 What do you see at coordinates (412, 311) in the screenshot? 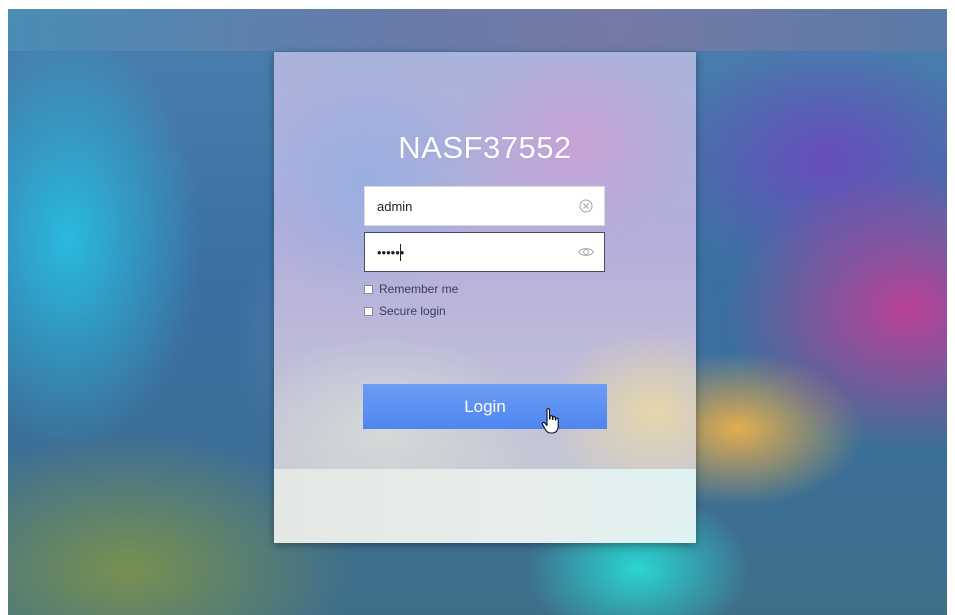
I see `secure-login-label: Secure login` at bounding box center [412, 311].